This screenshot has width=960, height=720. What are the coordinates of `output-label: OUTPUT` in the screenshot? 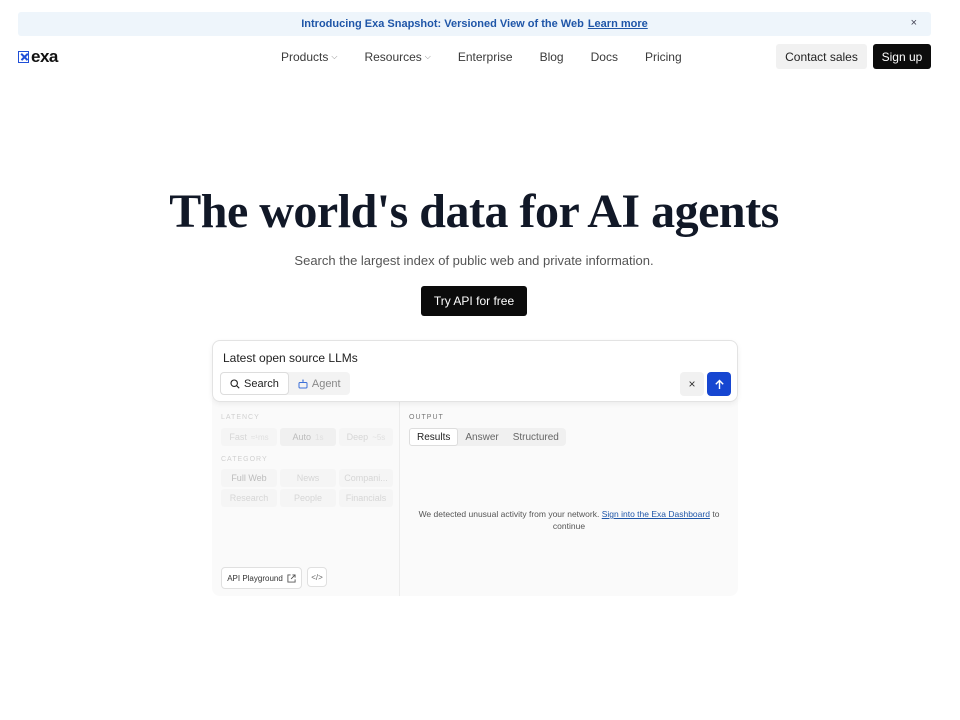 It's located at (426, 417).